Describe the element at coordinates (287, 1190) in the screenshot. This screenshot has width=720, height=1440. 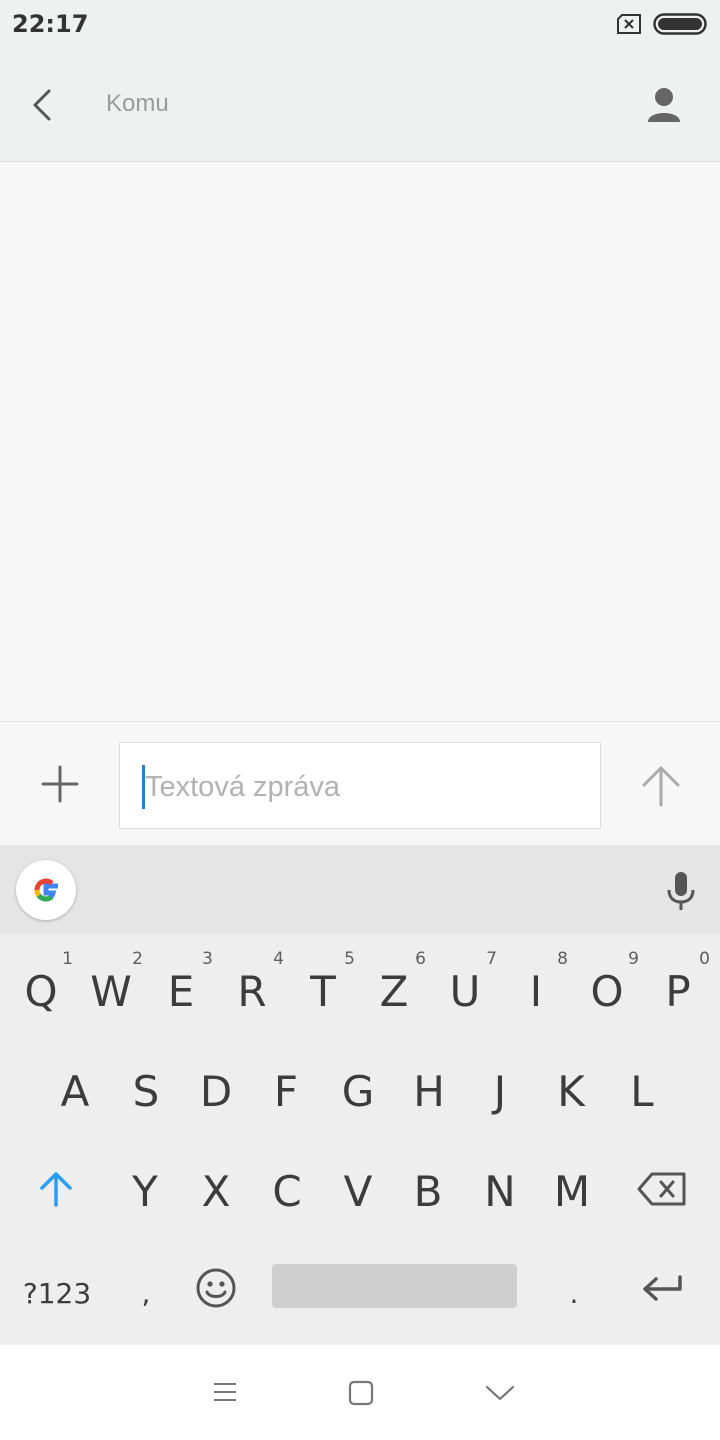
I see `key-c: C` at that location.